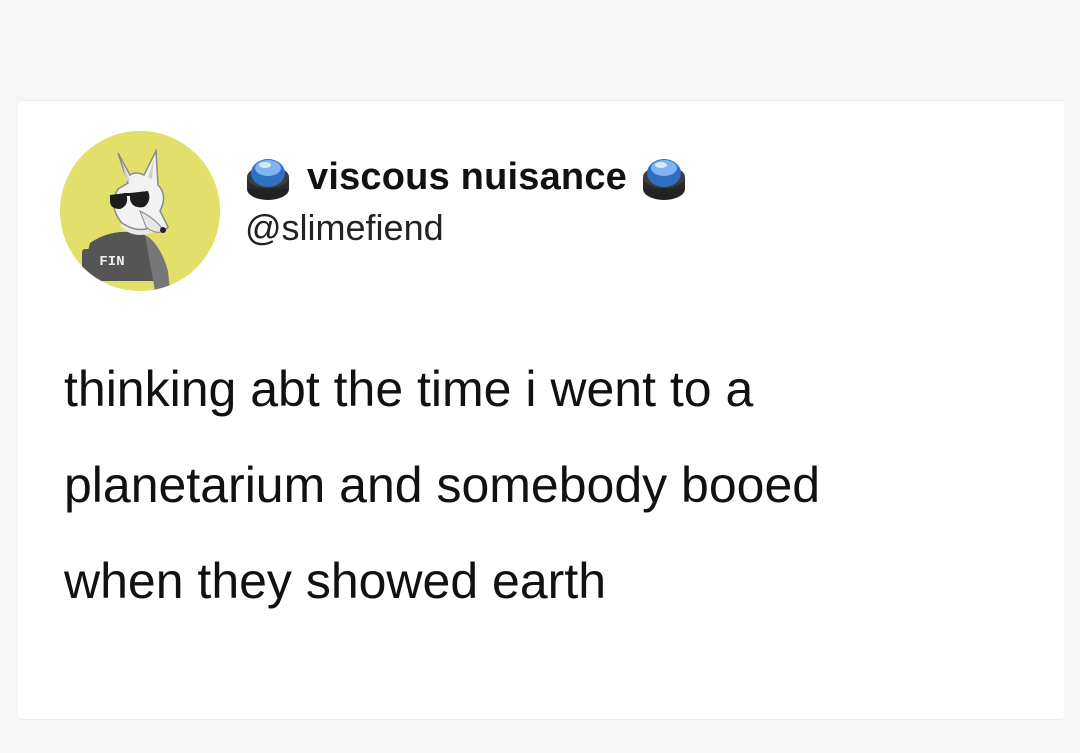 Image resolution: width=1080 pixels, height=753 pixels. I want to click on tweet-header: viscous nuisance @slimefiend, so click(466, 199).